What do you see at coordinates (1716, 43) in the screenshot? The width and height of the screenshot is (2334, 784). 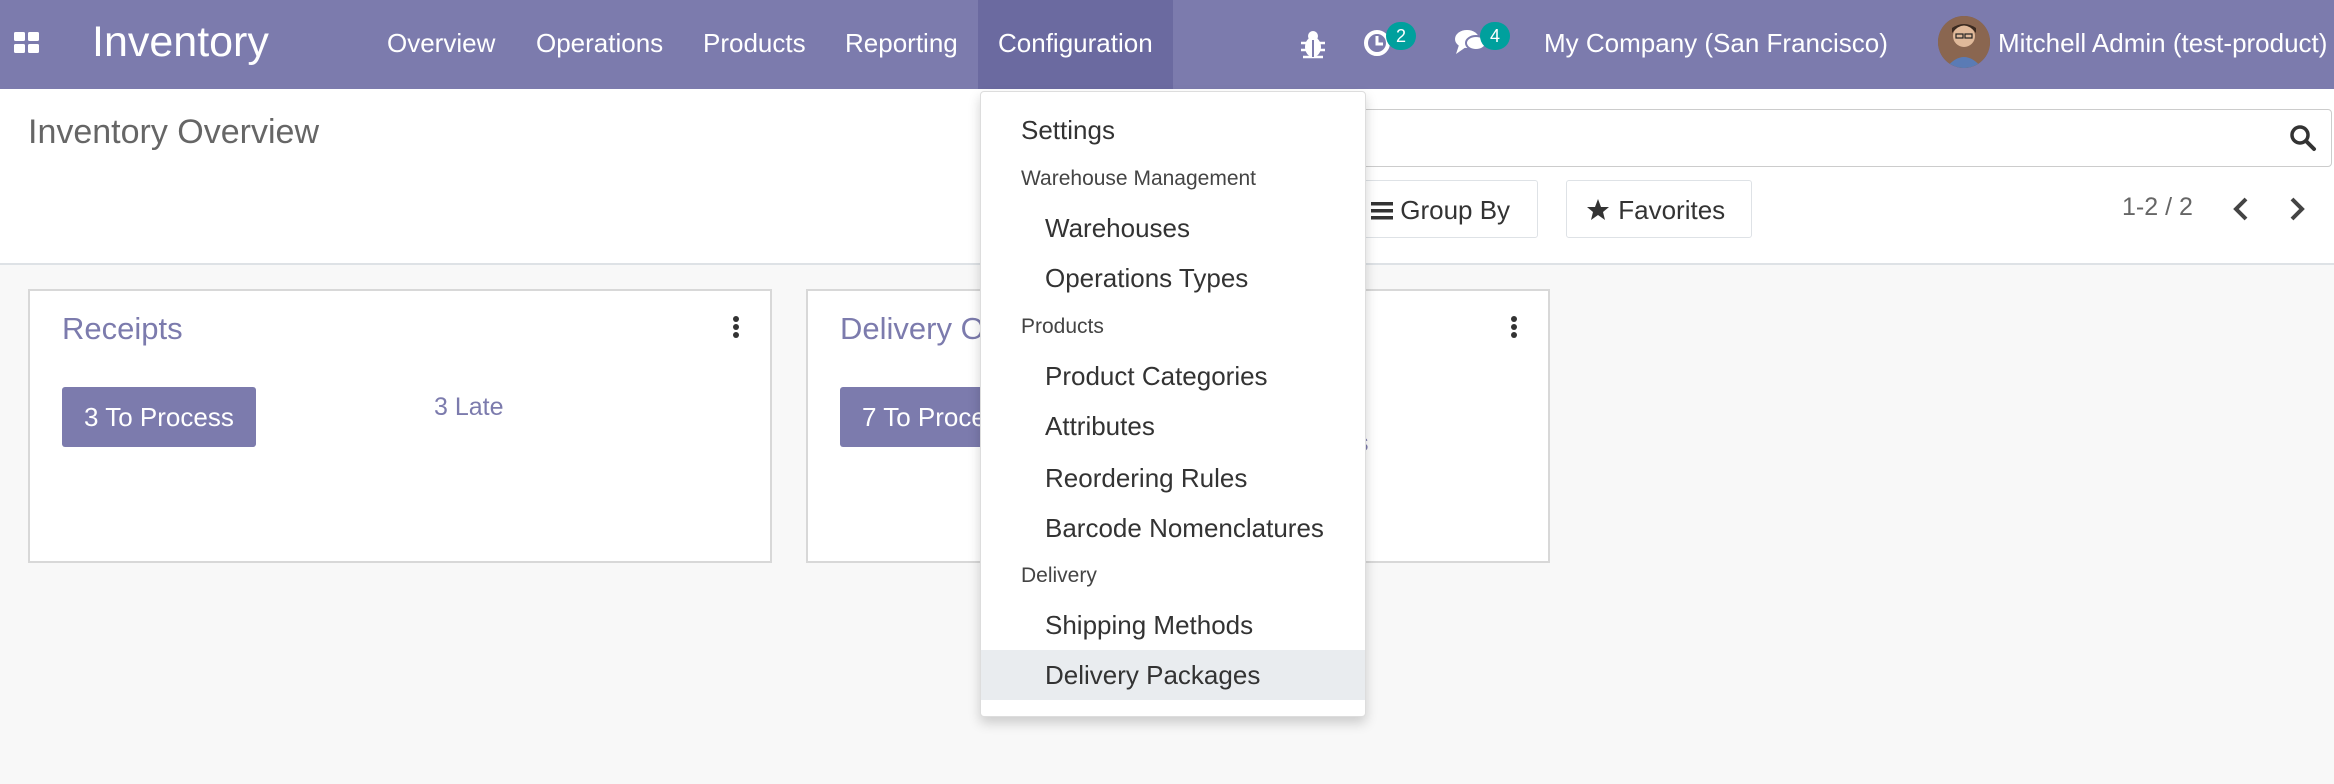 I see `company-switcher: My Company (San Francisco)` at bounding box center [1716, 43].